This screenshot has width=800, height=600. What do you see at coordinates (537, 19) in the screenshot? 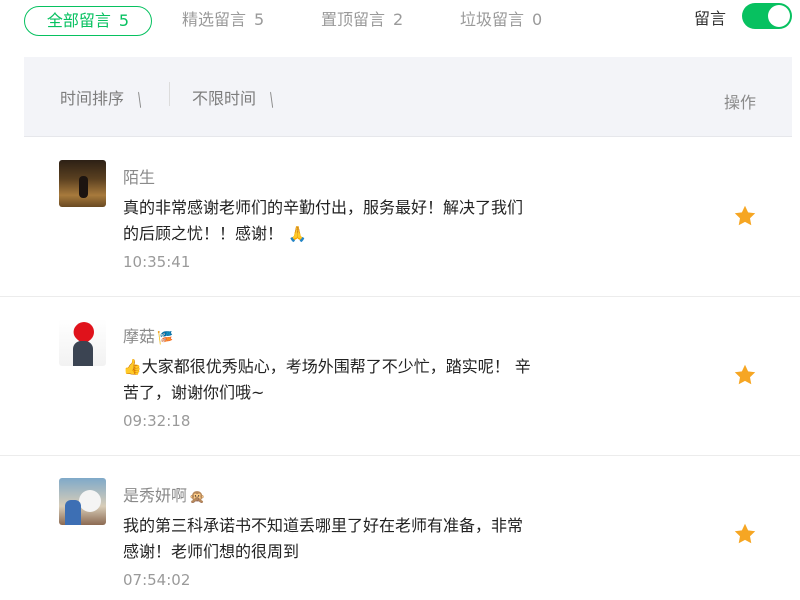
I see `tab-count: 0` at bounding box center [537, 19].